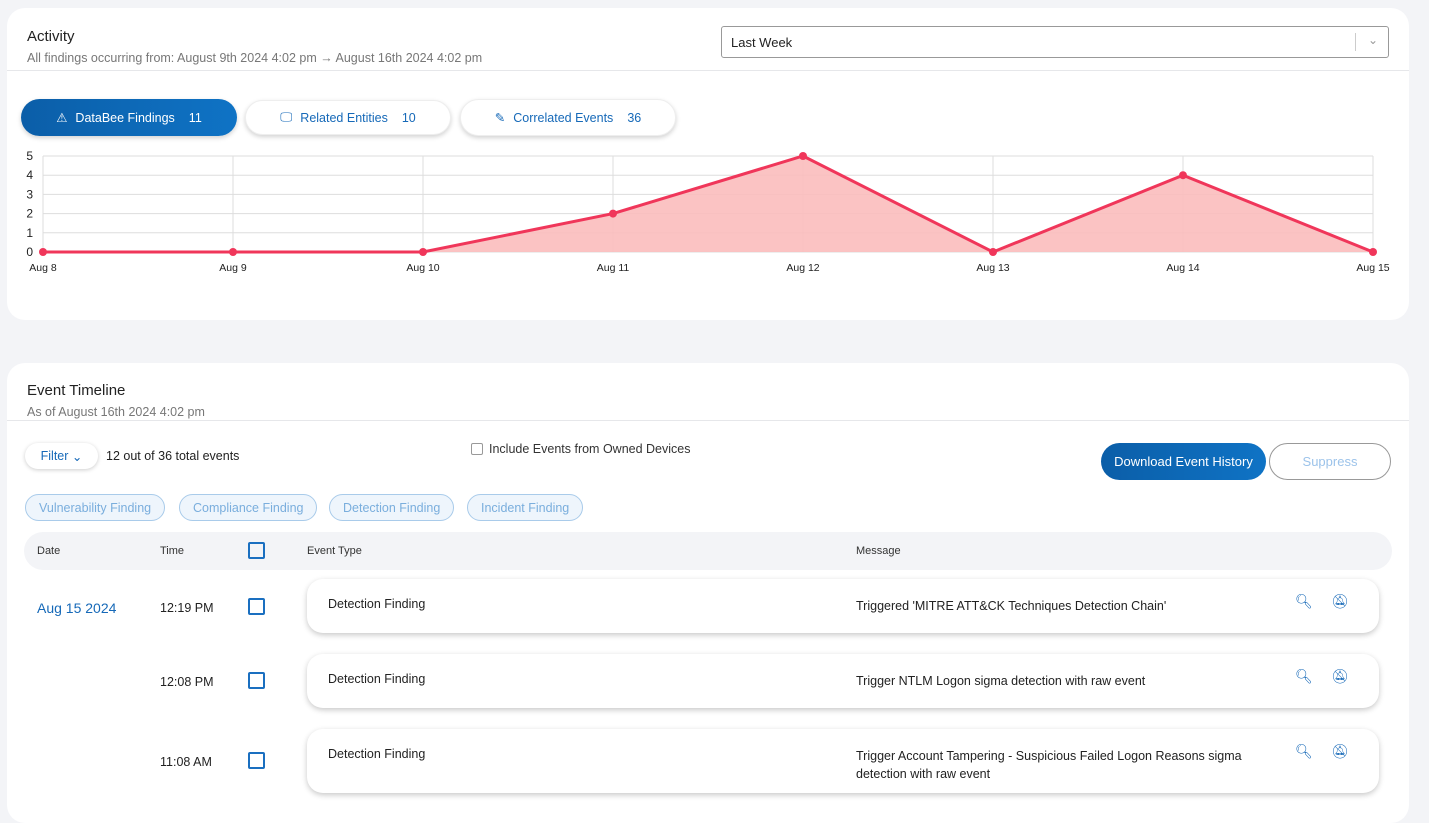 The image size is (1429, 823). I want to click on y-tick-label: 3, so click(29, 194).